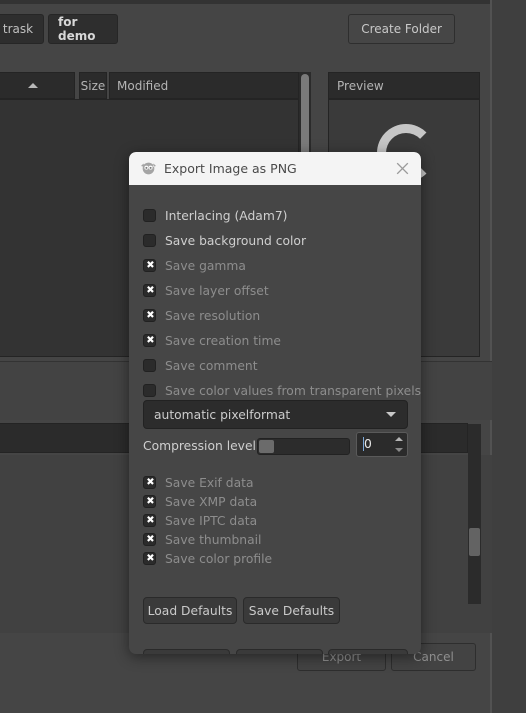 This screenshot has width=526, height=713. What do you see at coordinates (205, 265) in the screenshot?
I see `checkbox-label: Save gamma` at bounding box center [205, 265].